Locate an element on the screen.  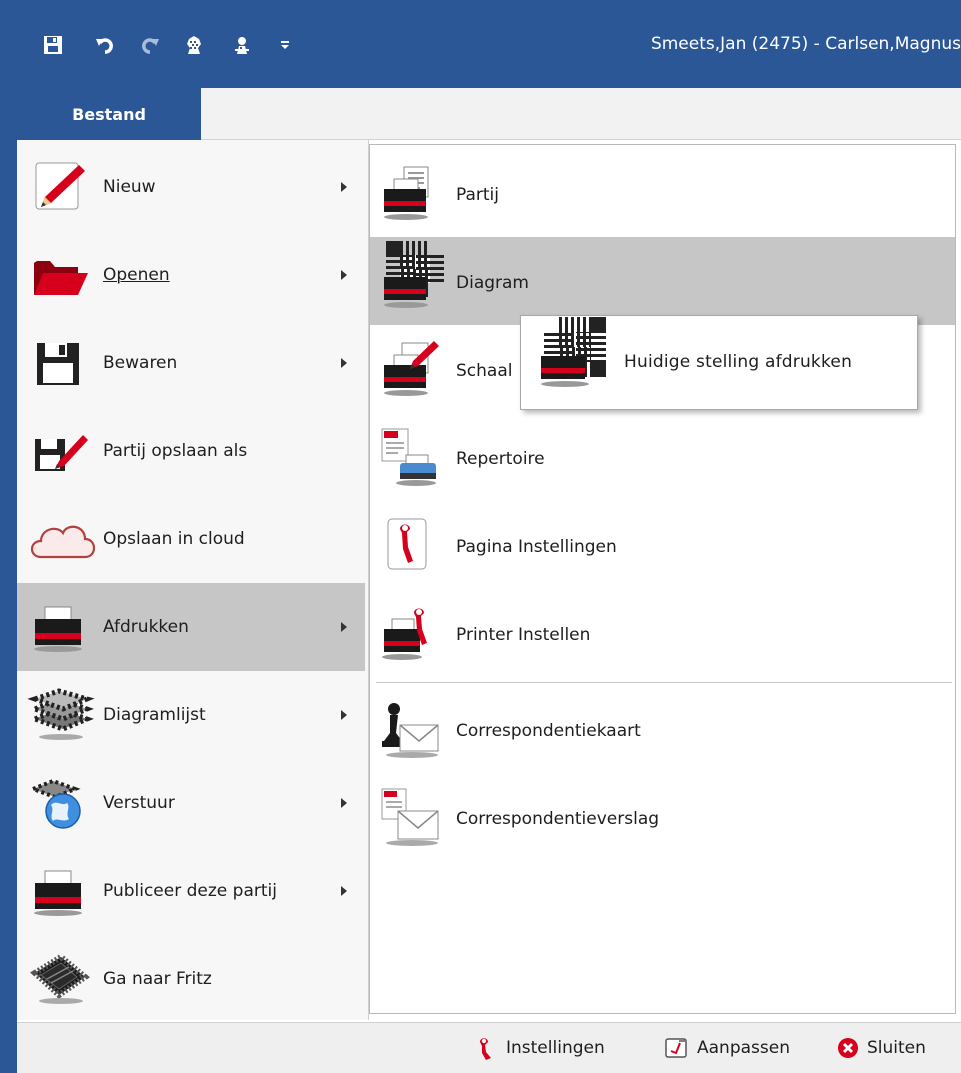
print-scoresheet-icon is located at coordinates (410, 370).